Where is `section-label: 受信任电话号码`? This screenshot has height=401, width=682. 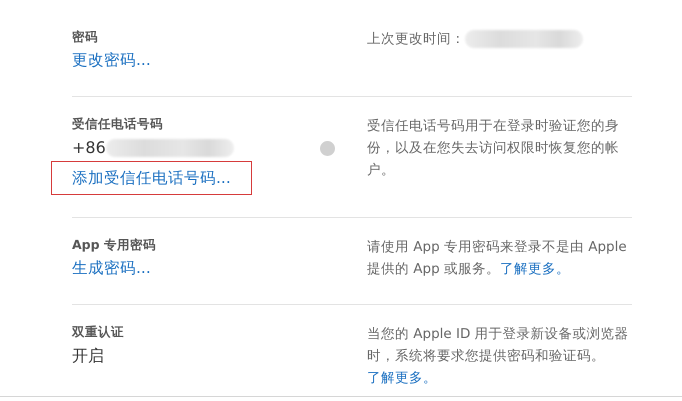 section-label: 受信任电话号码 is located at coordinates (117, 124).